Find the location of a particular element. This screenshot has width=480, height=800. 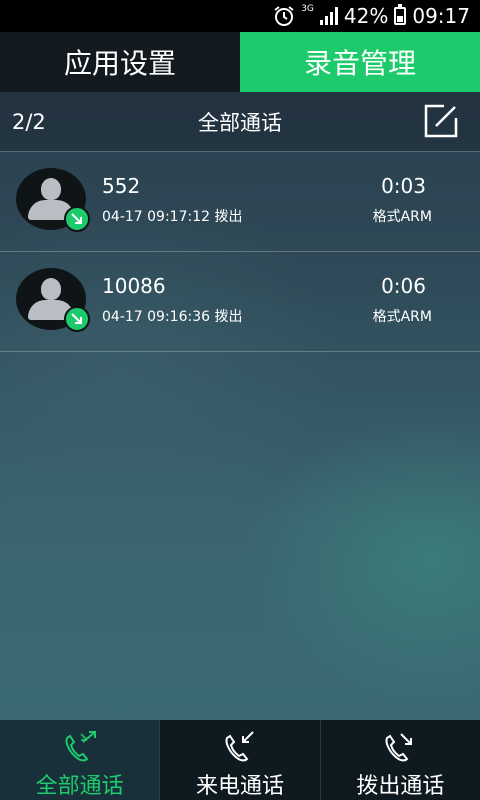

call-number: 552 is located at coordinates (121, 186).